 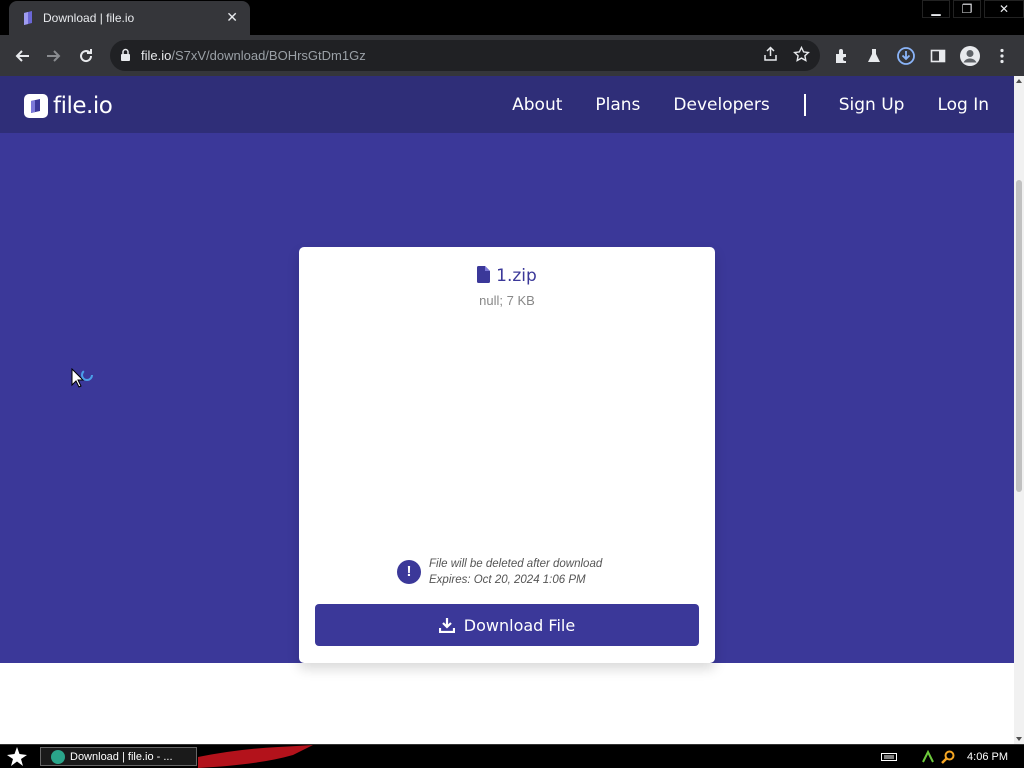 I want to click on share-icon, so click(x=770, y=54).